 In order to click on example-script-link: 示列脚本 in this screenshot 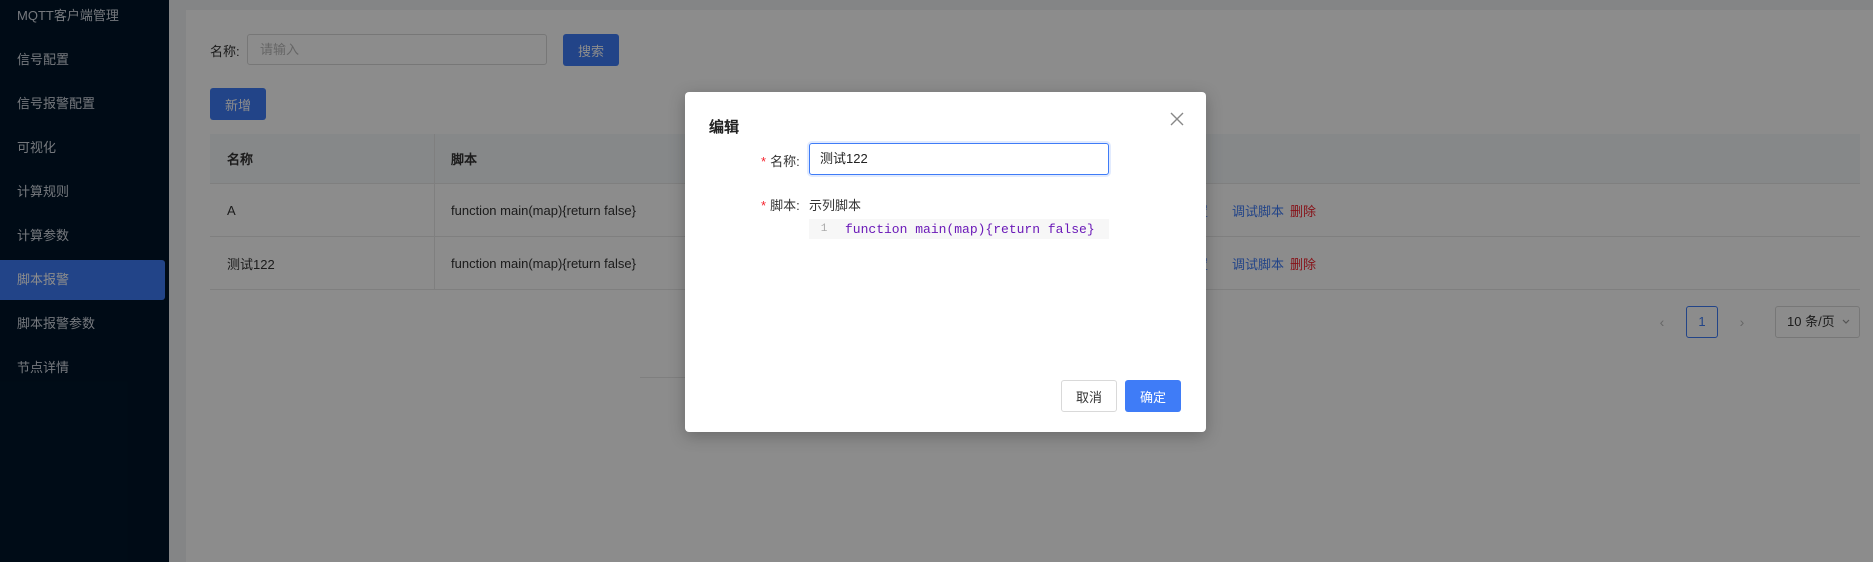, I will do `click(835, 204)`.